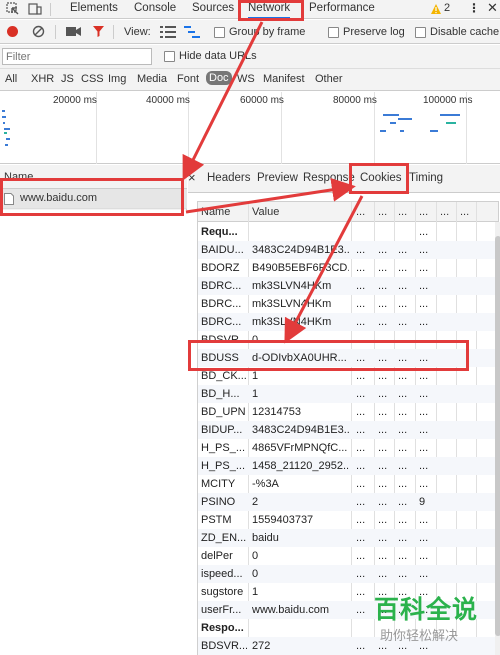 Image resolution: width=500 pixels, height=655 pixels. What do you see at coordinates (419, 635) in the screenshot?
I see `watermark-subtitle: 助你轻松解决` at bounding box center [419, 635].